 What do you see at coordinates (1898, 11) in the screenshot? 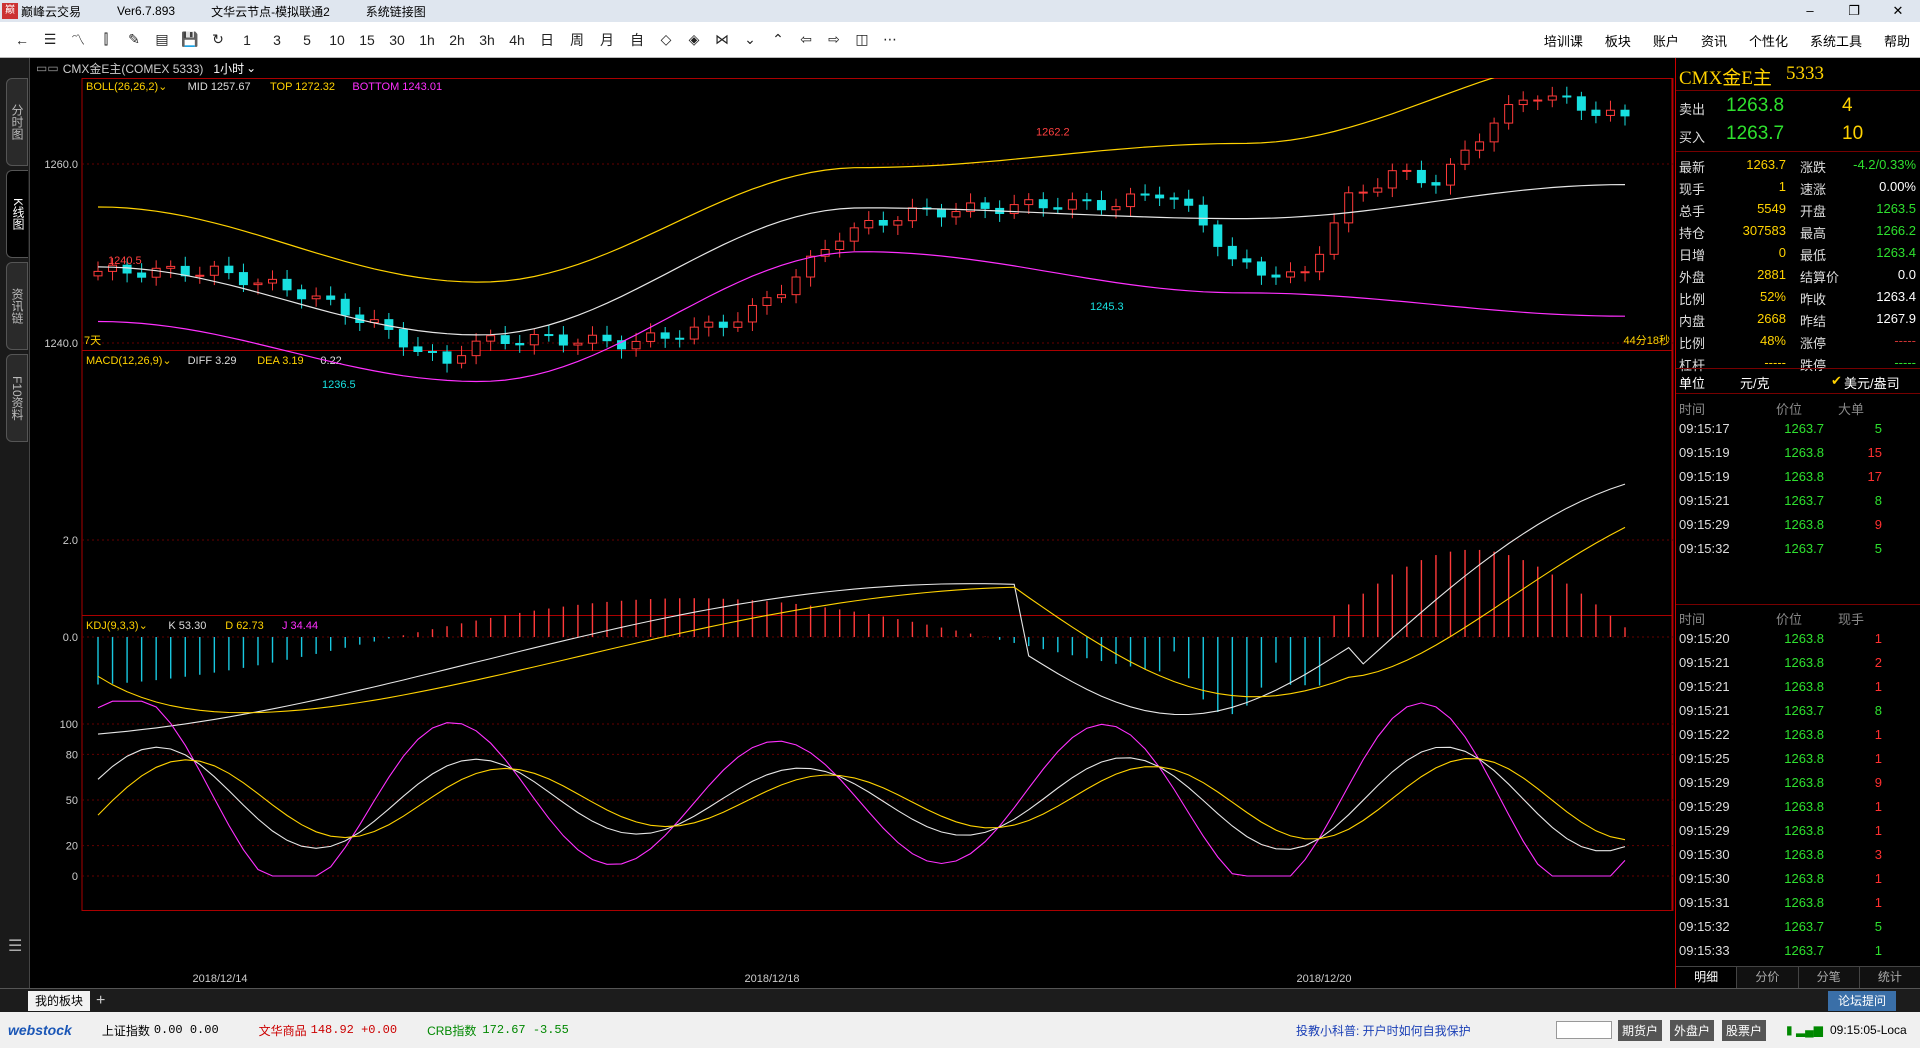
I see `close-icon: ✕` at bounding box center [1898, 11].